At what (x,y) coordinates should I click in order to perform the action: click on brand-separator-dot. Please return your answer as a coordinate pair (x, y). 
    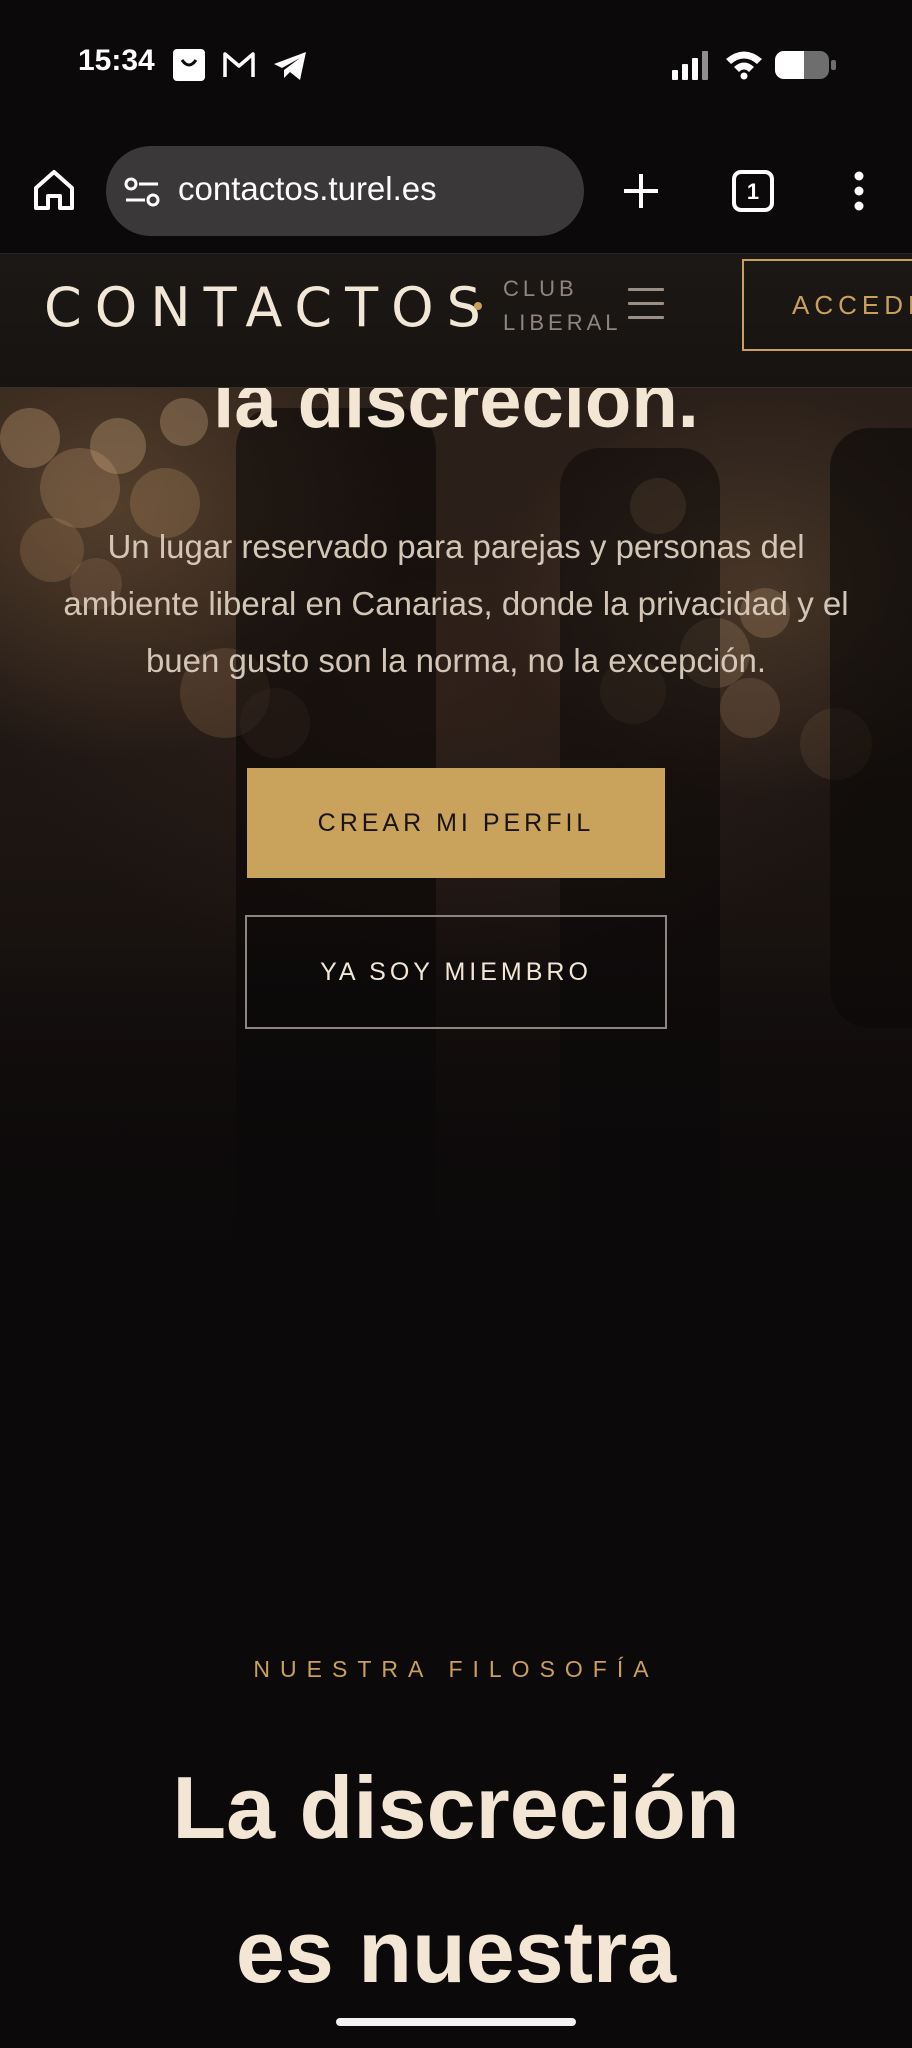
    Looking at the image, I should click on (478, 306).